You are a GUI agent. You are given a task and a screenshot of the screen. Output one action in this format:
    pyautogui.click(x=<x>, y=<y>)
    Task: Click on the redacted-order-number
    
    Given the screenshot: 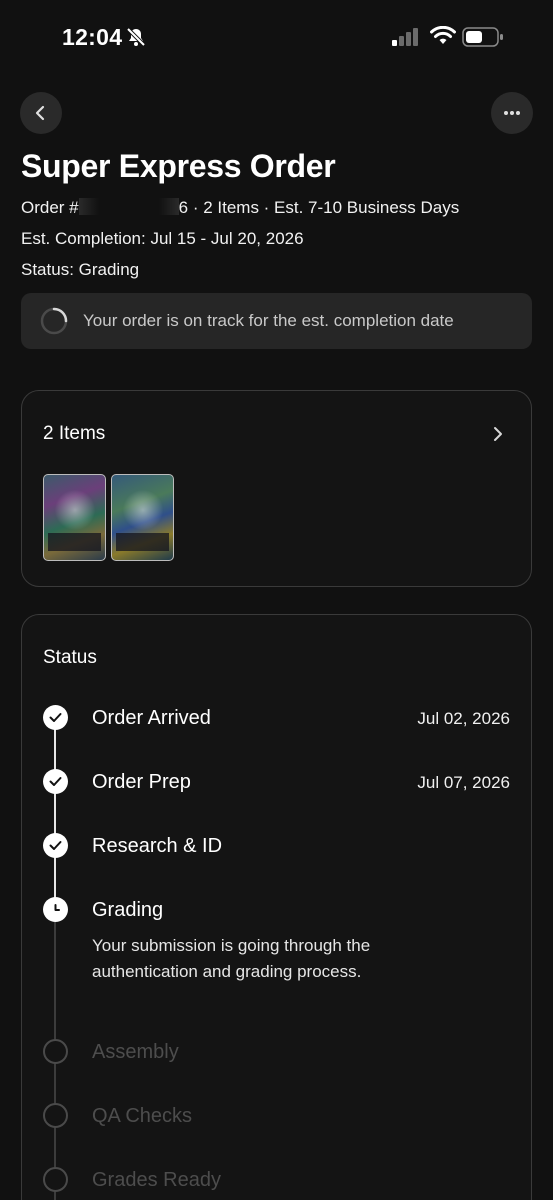 What is the action you would take?
    pyautogui.click(x=128, y=206)
    